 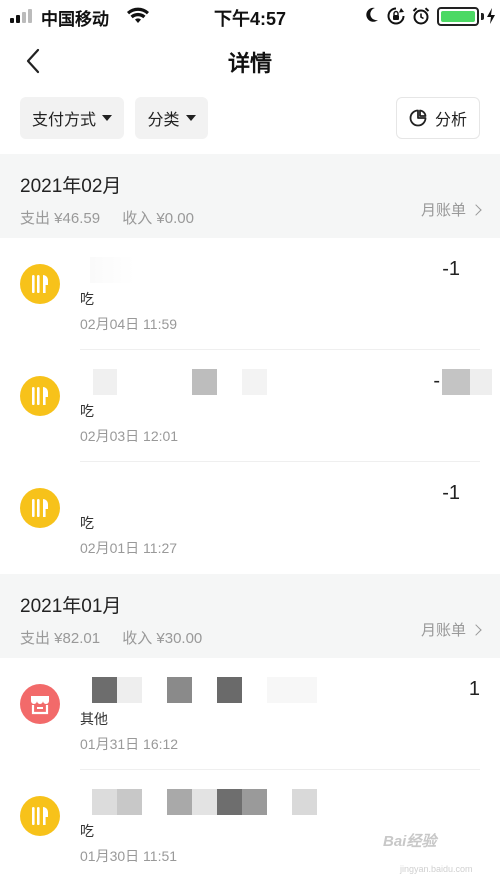 I want to click on shop-icon, so click(x=40, y=704).